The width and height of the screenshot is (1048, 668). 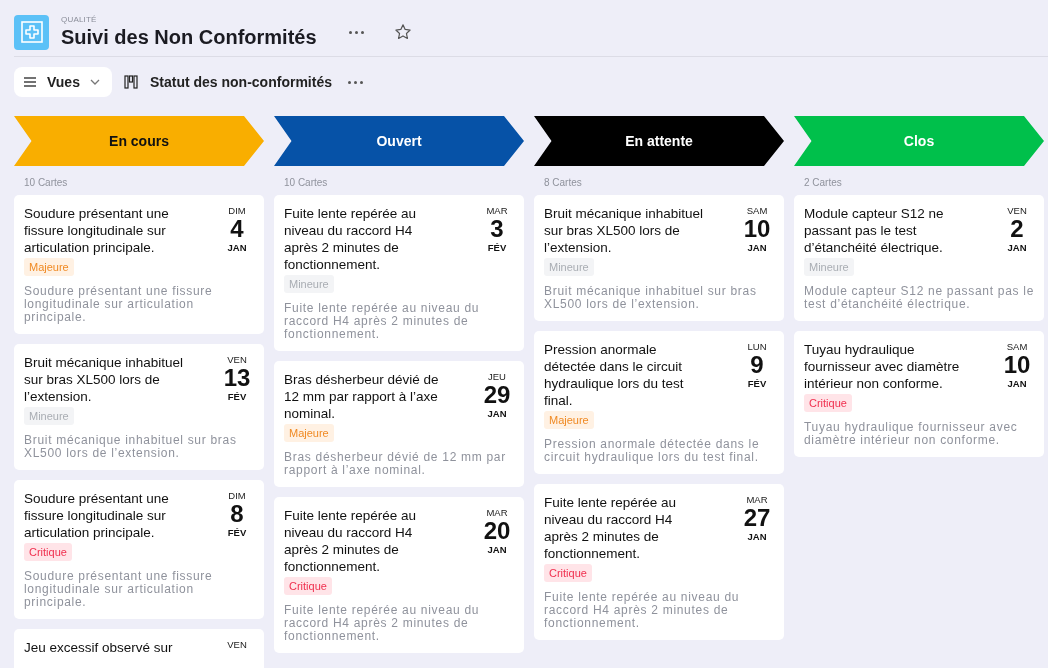 What do you see at coordinates (99, 647) in the screenshot?
I see `card-title: Jeu excessif observé sur` at bounding box center [99, 647].